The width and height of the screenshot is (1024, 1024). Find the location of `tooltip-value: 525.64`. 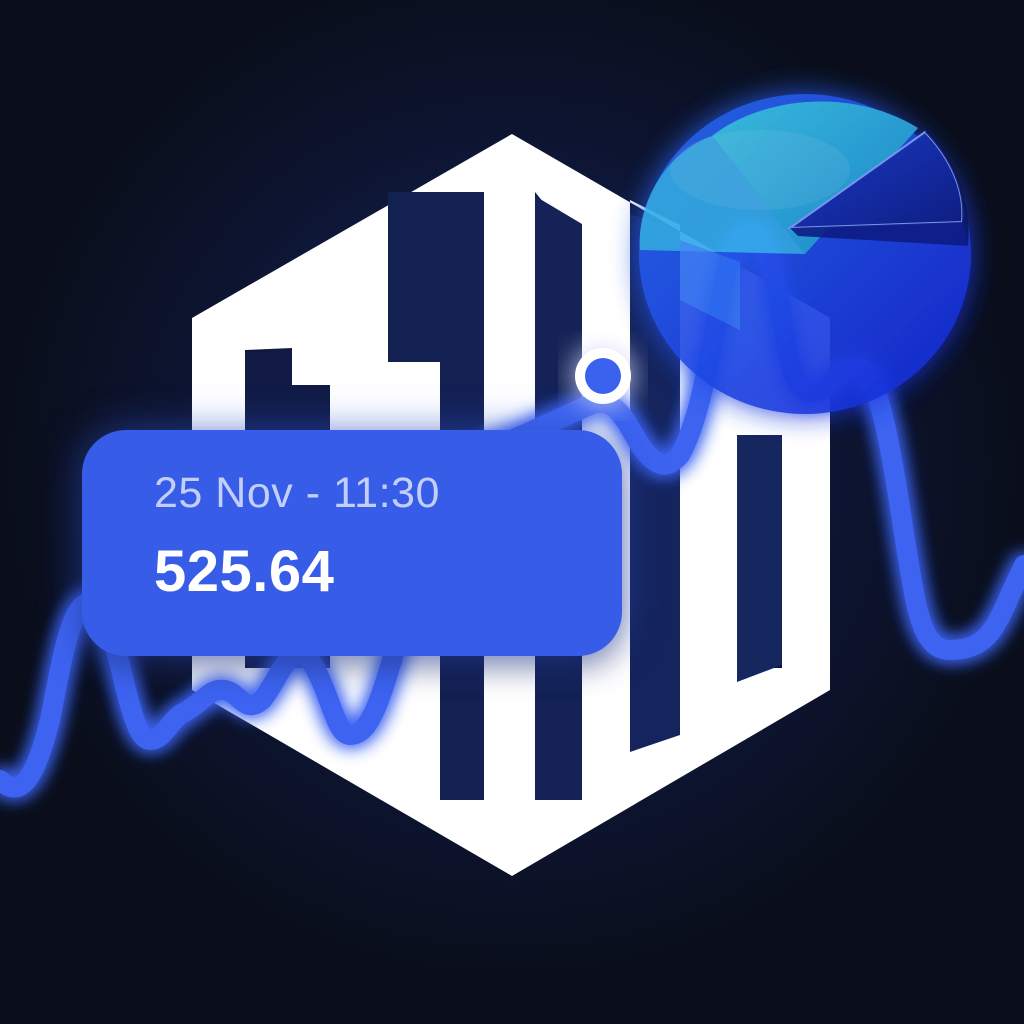

tooltip-value: 525.64 is located at coordinates (244, 571).